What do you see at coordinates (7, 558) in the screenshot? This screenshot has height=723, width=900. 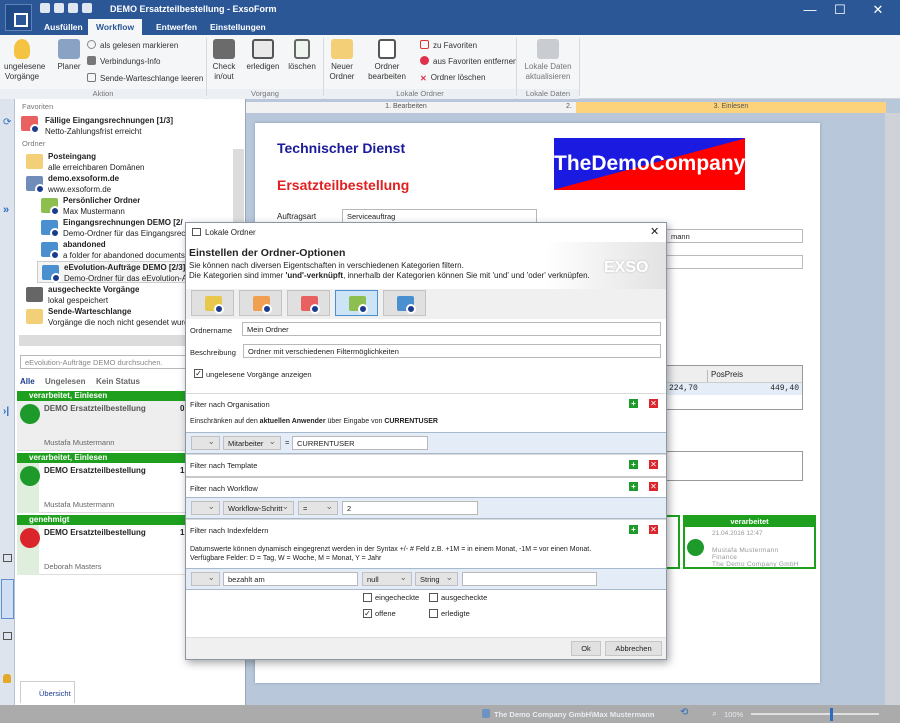 I see `layout-icon` at bounding box center [7, 558].